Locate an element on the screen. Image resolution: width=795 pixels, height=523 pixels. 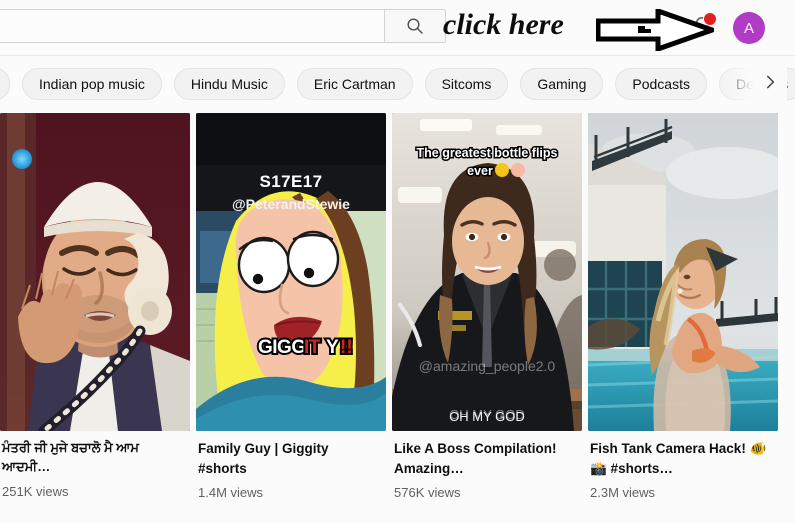
svg-text: @amazing_people2.0 is located at coordinates (487, 366).